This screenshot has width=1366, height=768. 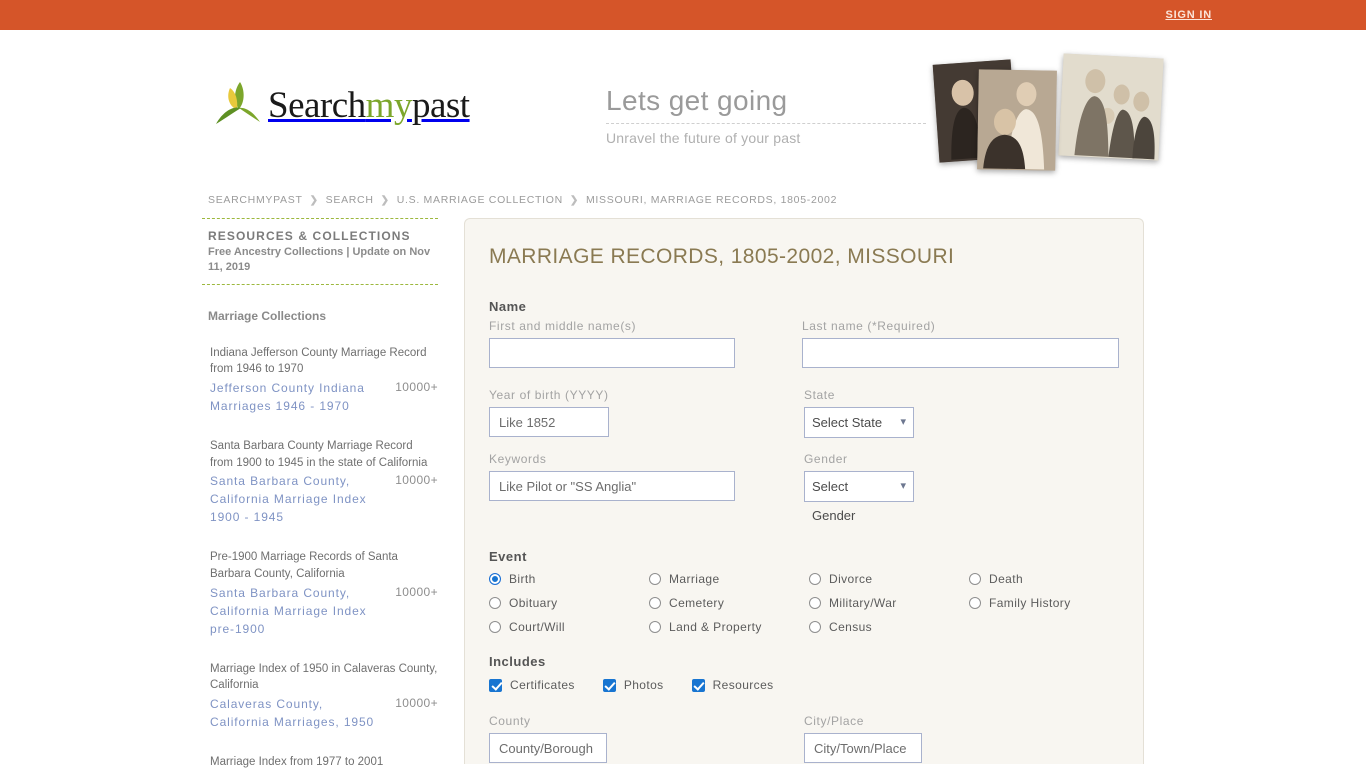 What do you see at coordinates (510, 721) in the screenshot?
I see `county-label: County` at bounding box center [510, 721].